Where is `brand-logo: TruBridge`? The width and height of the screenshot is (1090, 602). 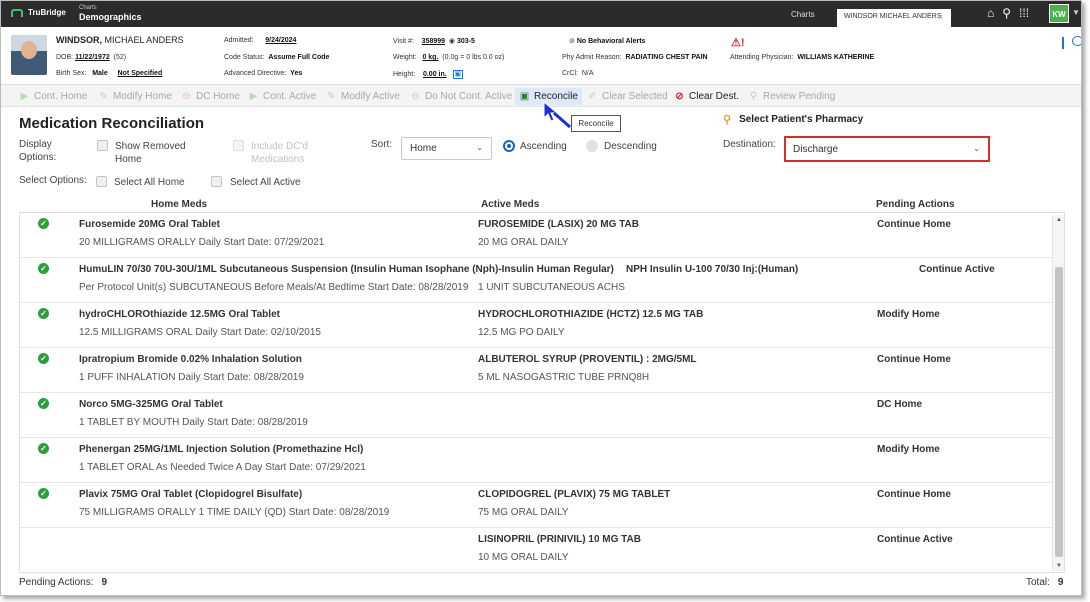
brand-logo: TruBridge is located at coordinates (38, 12).